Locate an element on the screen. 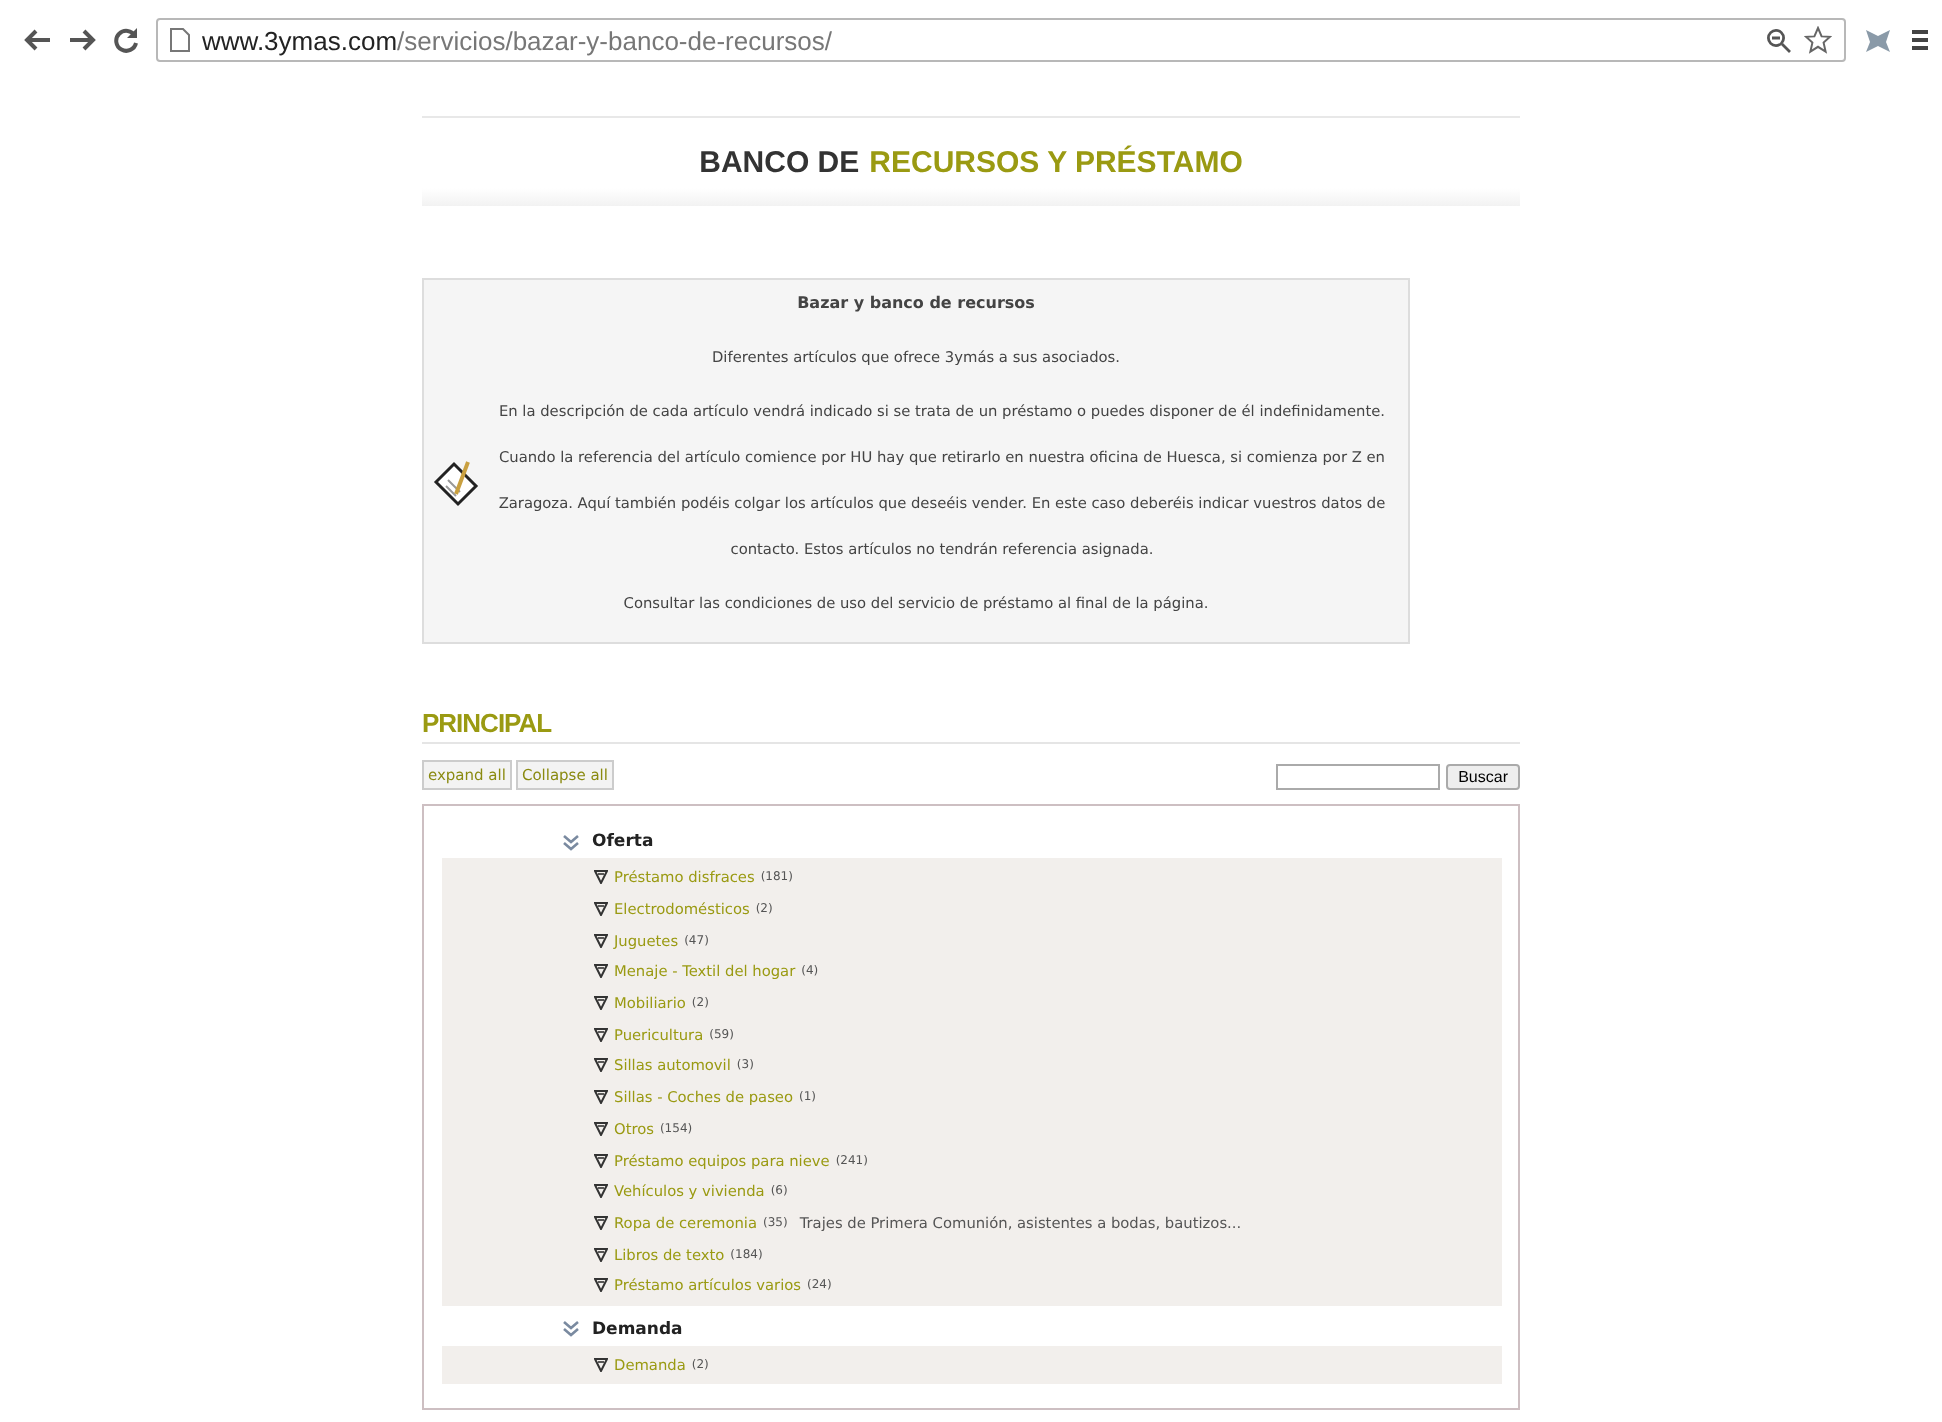 This screenshot has width=1942, height=1422. search-button: Buscar is located at coordinates (1483, 777).